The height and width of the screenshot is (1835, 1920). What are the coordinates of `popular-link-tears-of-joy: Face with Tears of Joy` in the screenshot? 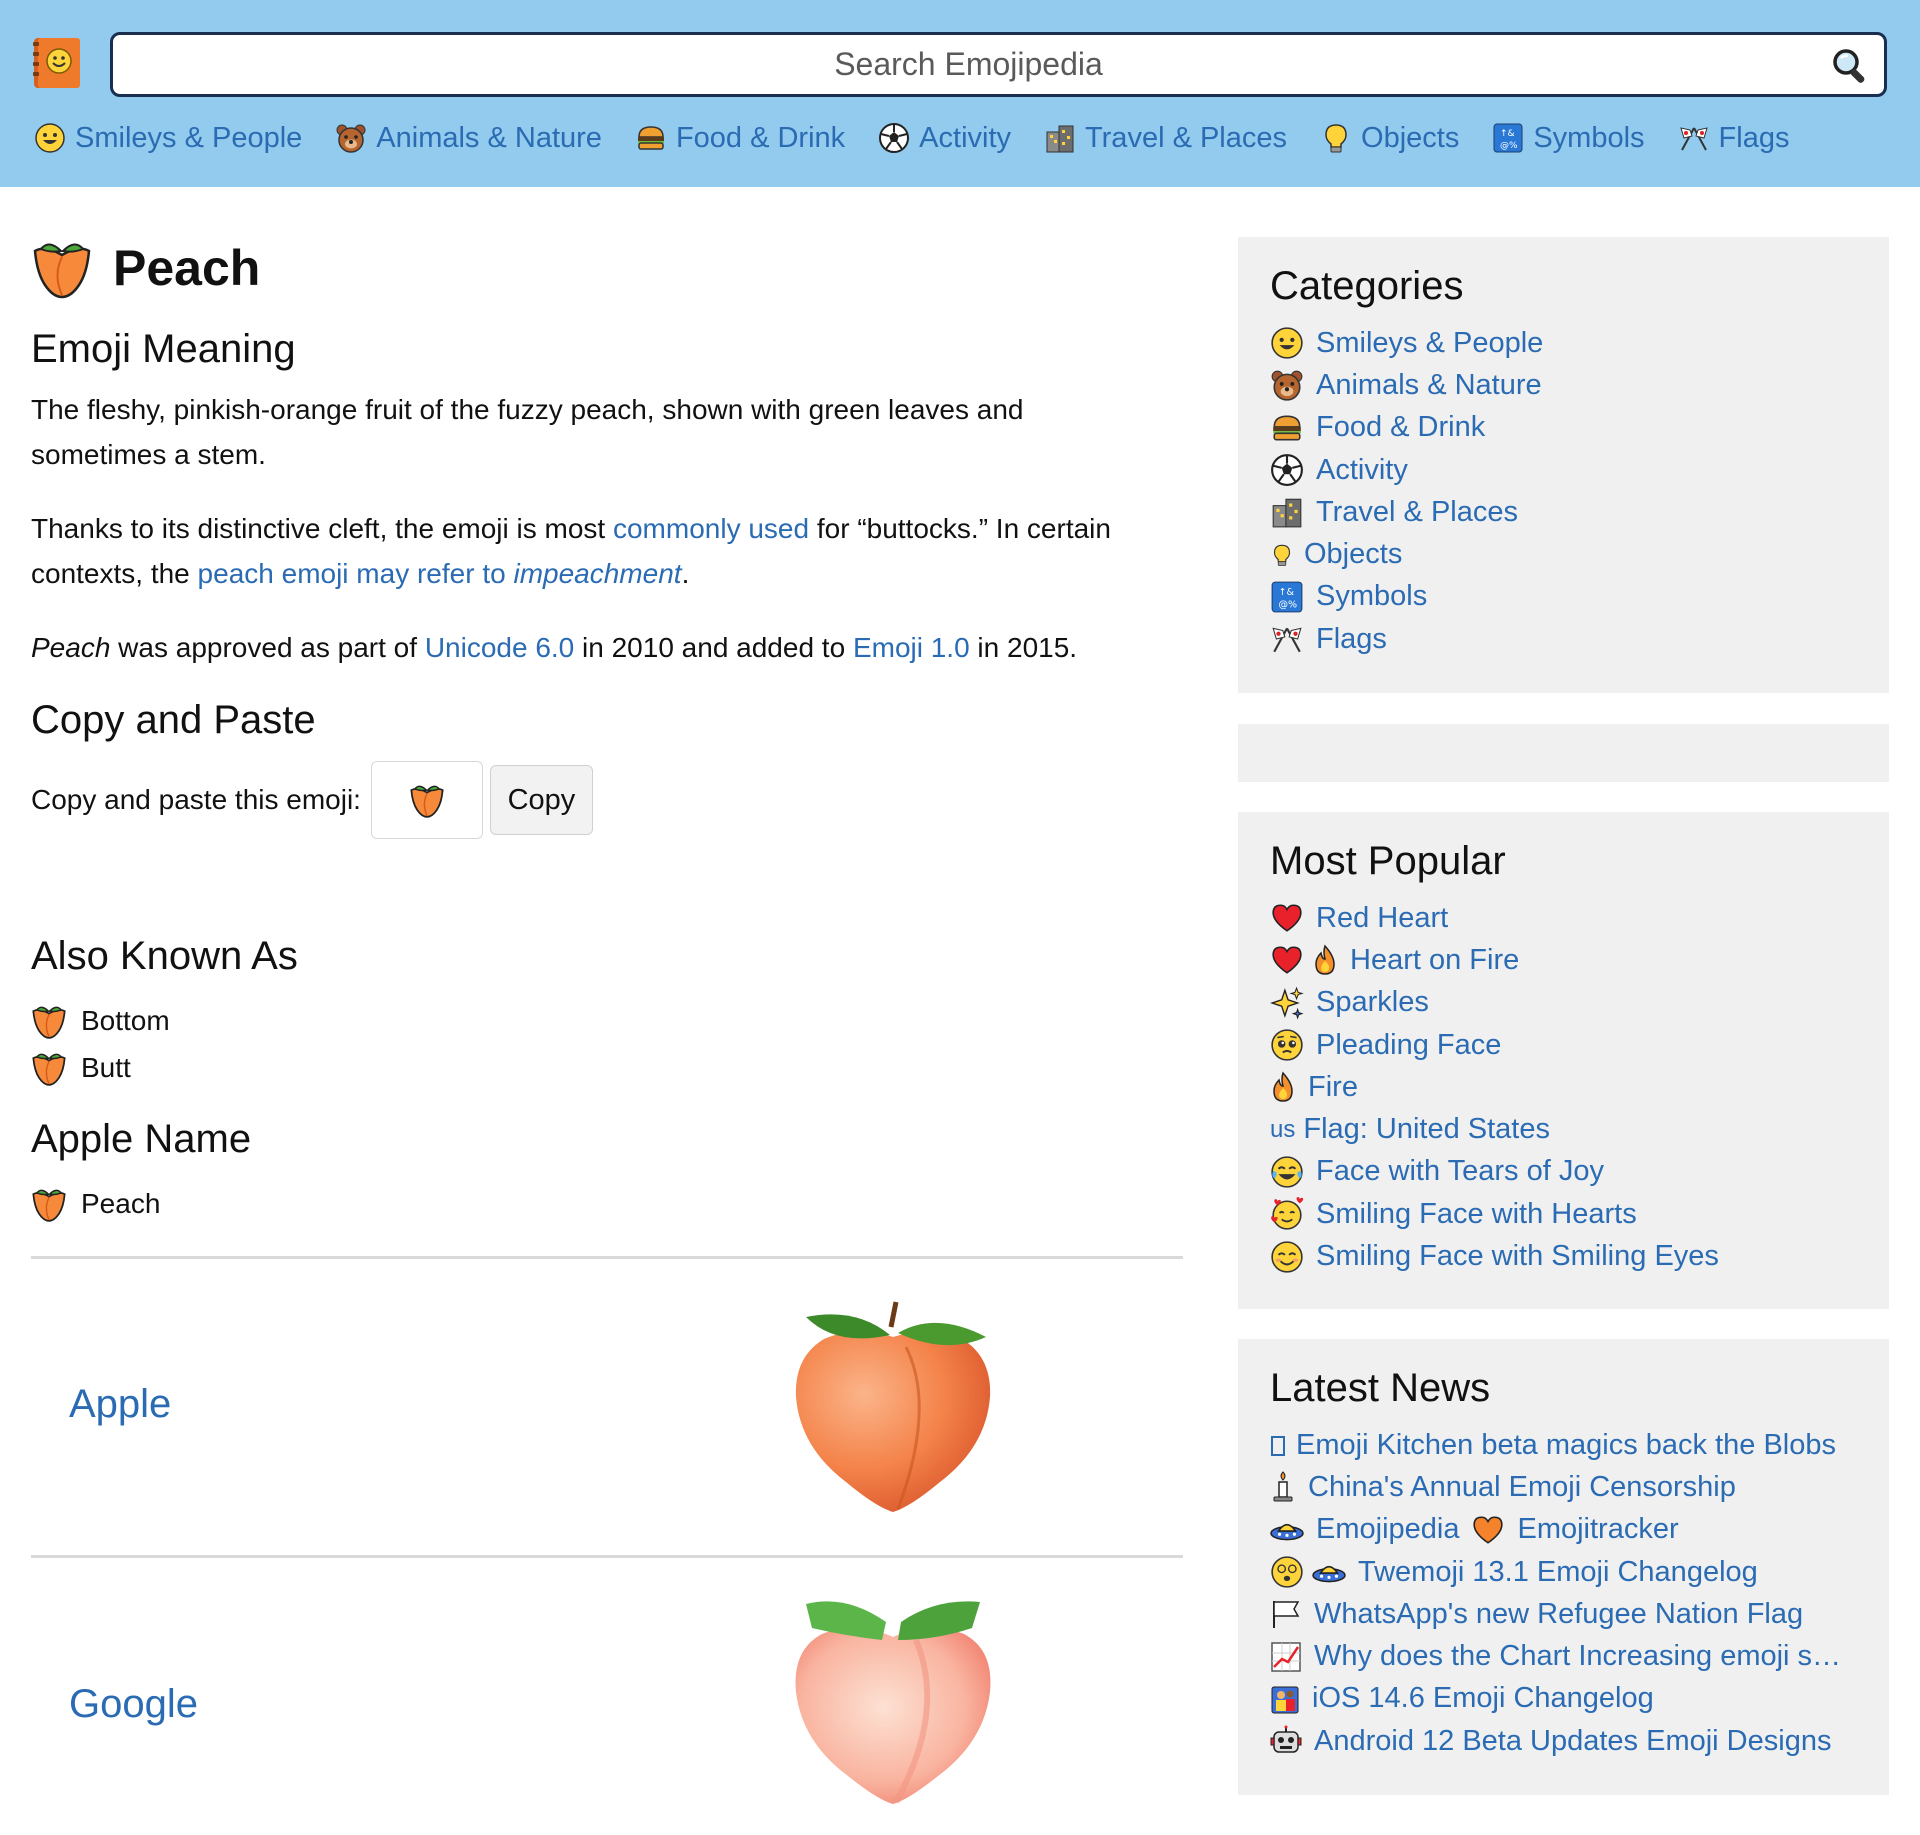 It's located at (1460, 1171).